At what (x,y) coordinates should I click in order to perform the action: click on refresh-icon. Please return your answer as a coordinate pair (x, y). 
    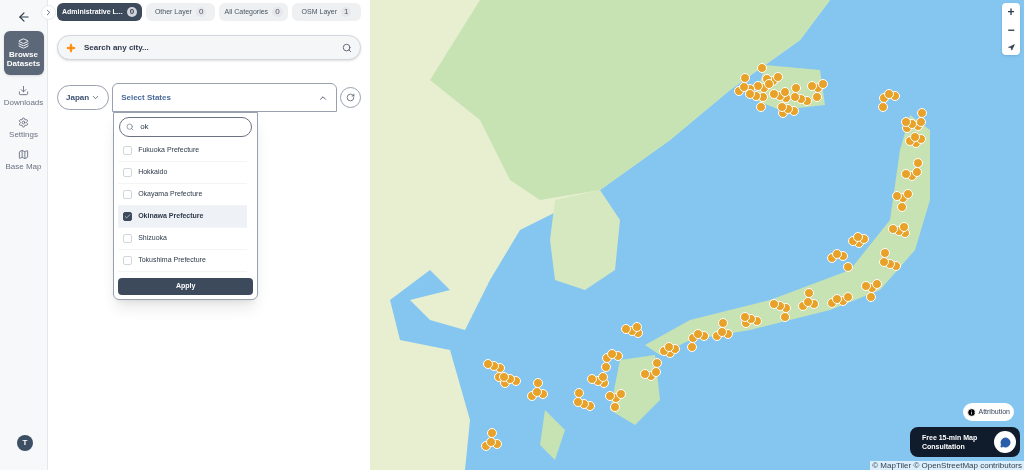
    Looking at the image, I should click on (351, 97).